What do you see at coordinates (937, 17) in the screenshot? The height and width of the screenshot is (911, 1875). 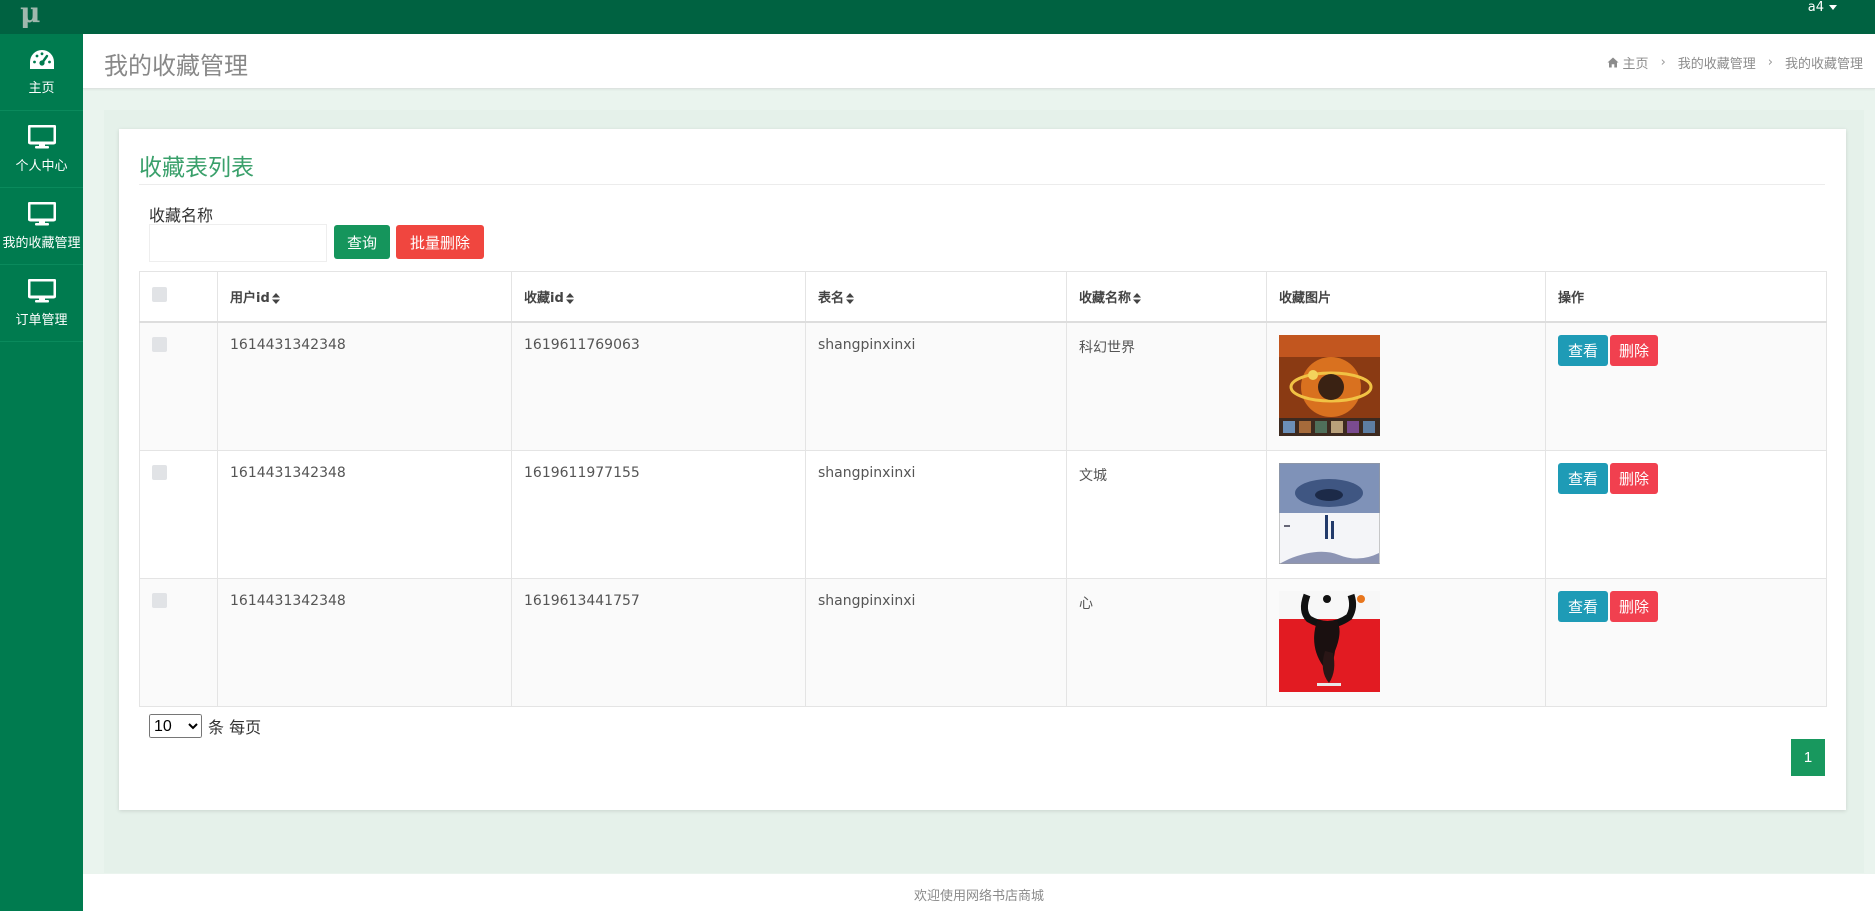 I see `top-bar: μ a4` at bounding box center [937, 17].